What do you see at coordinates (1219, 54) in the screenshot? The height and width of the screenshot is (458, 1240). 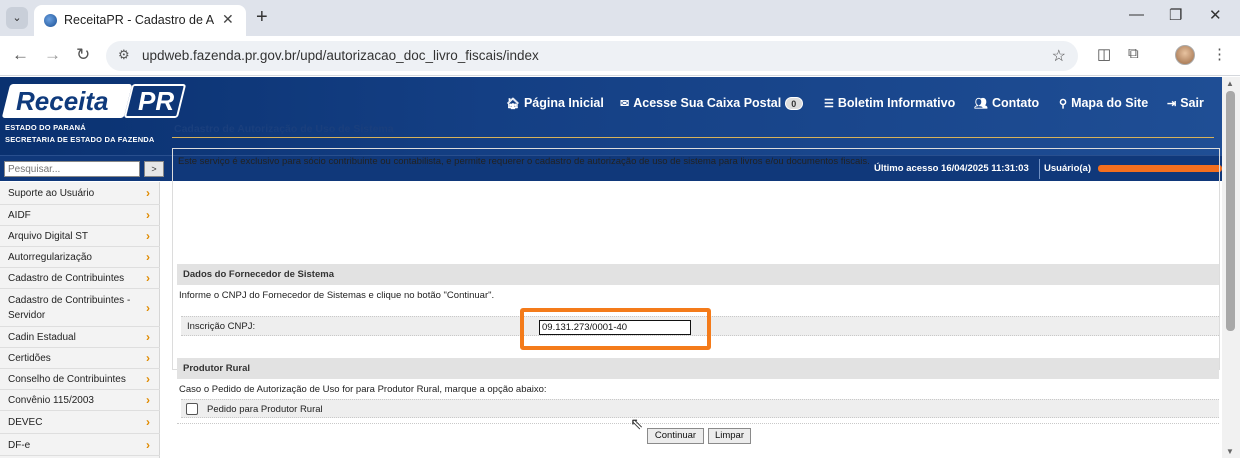 I see `kebab-menu-icon: ⋮` at bounding box center [1219, 54].